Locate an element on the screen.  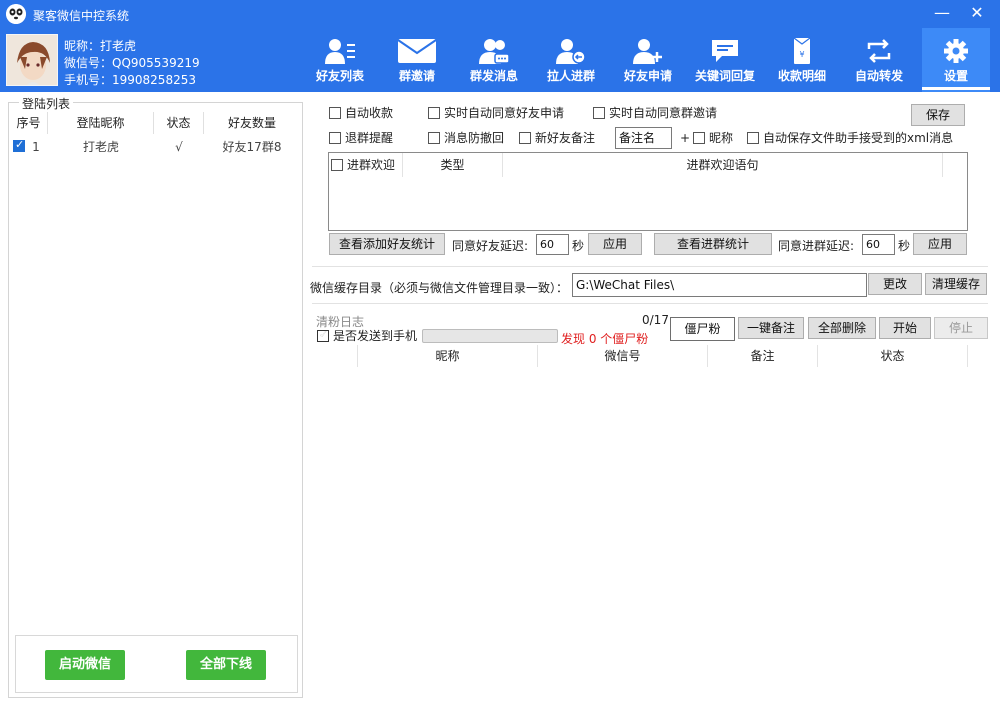
col-nickname: 登陆昵称 is located at coordinates (101, 123).